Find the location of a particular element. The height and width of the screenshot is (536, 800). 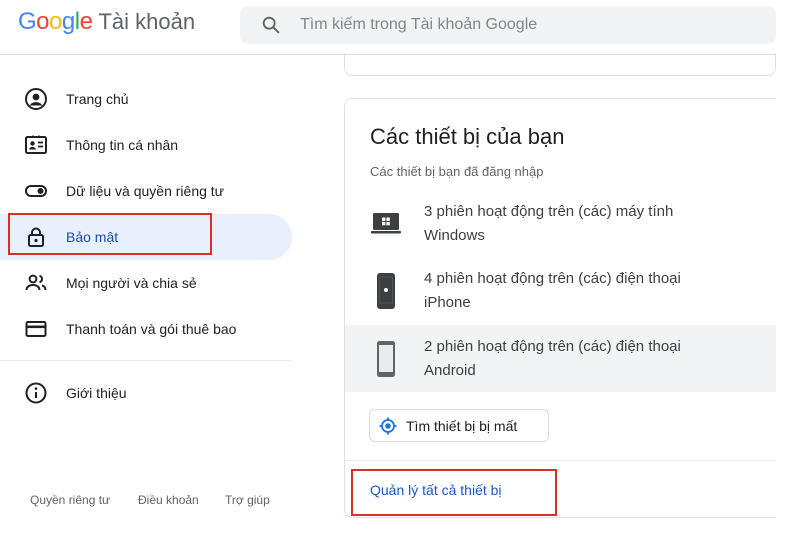

security-highlight-box is located at coordinates (110, 234).